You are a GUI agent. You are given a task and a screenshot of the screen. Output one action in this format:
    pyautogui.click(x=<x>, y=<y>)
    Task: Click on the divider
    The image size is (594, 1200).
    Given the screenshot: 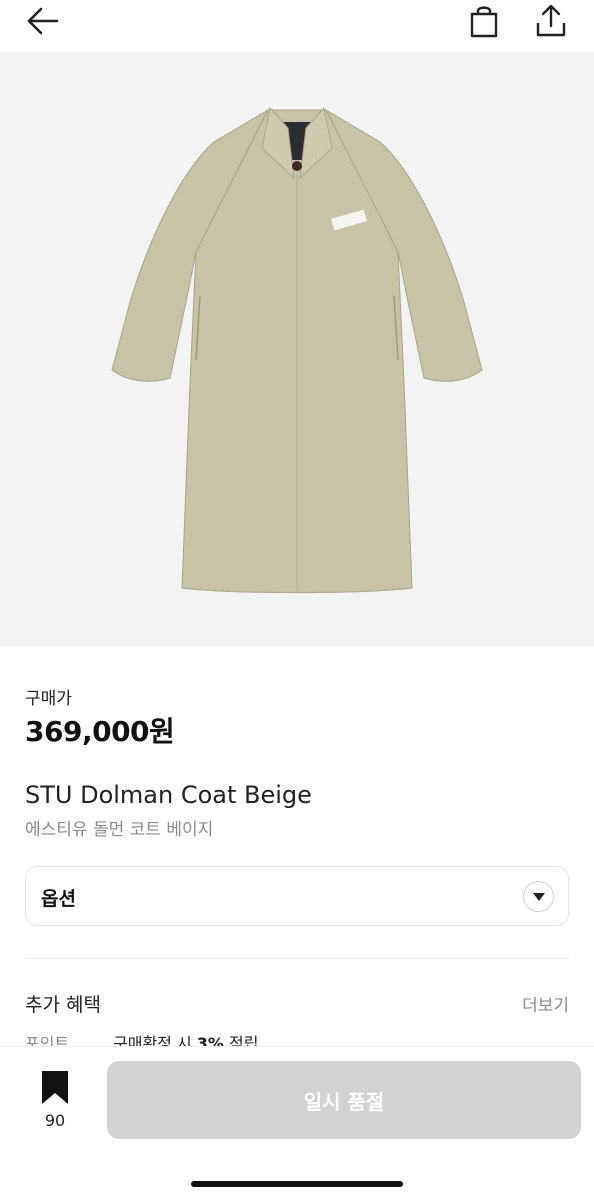 What is the action you would take?
    pyautogui.click(x=297, y=958)
    